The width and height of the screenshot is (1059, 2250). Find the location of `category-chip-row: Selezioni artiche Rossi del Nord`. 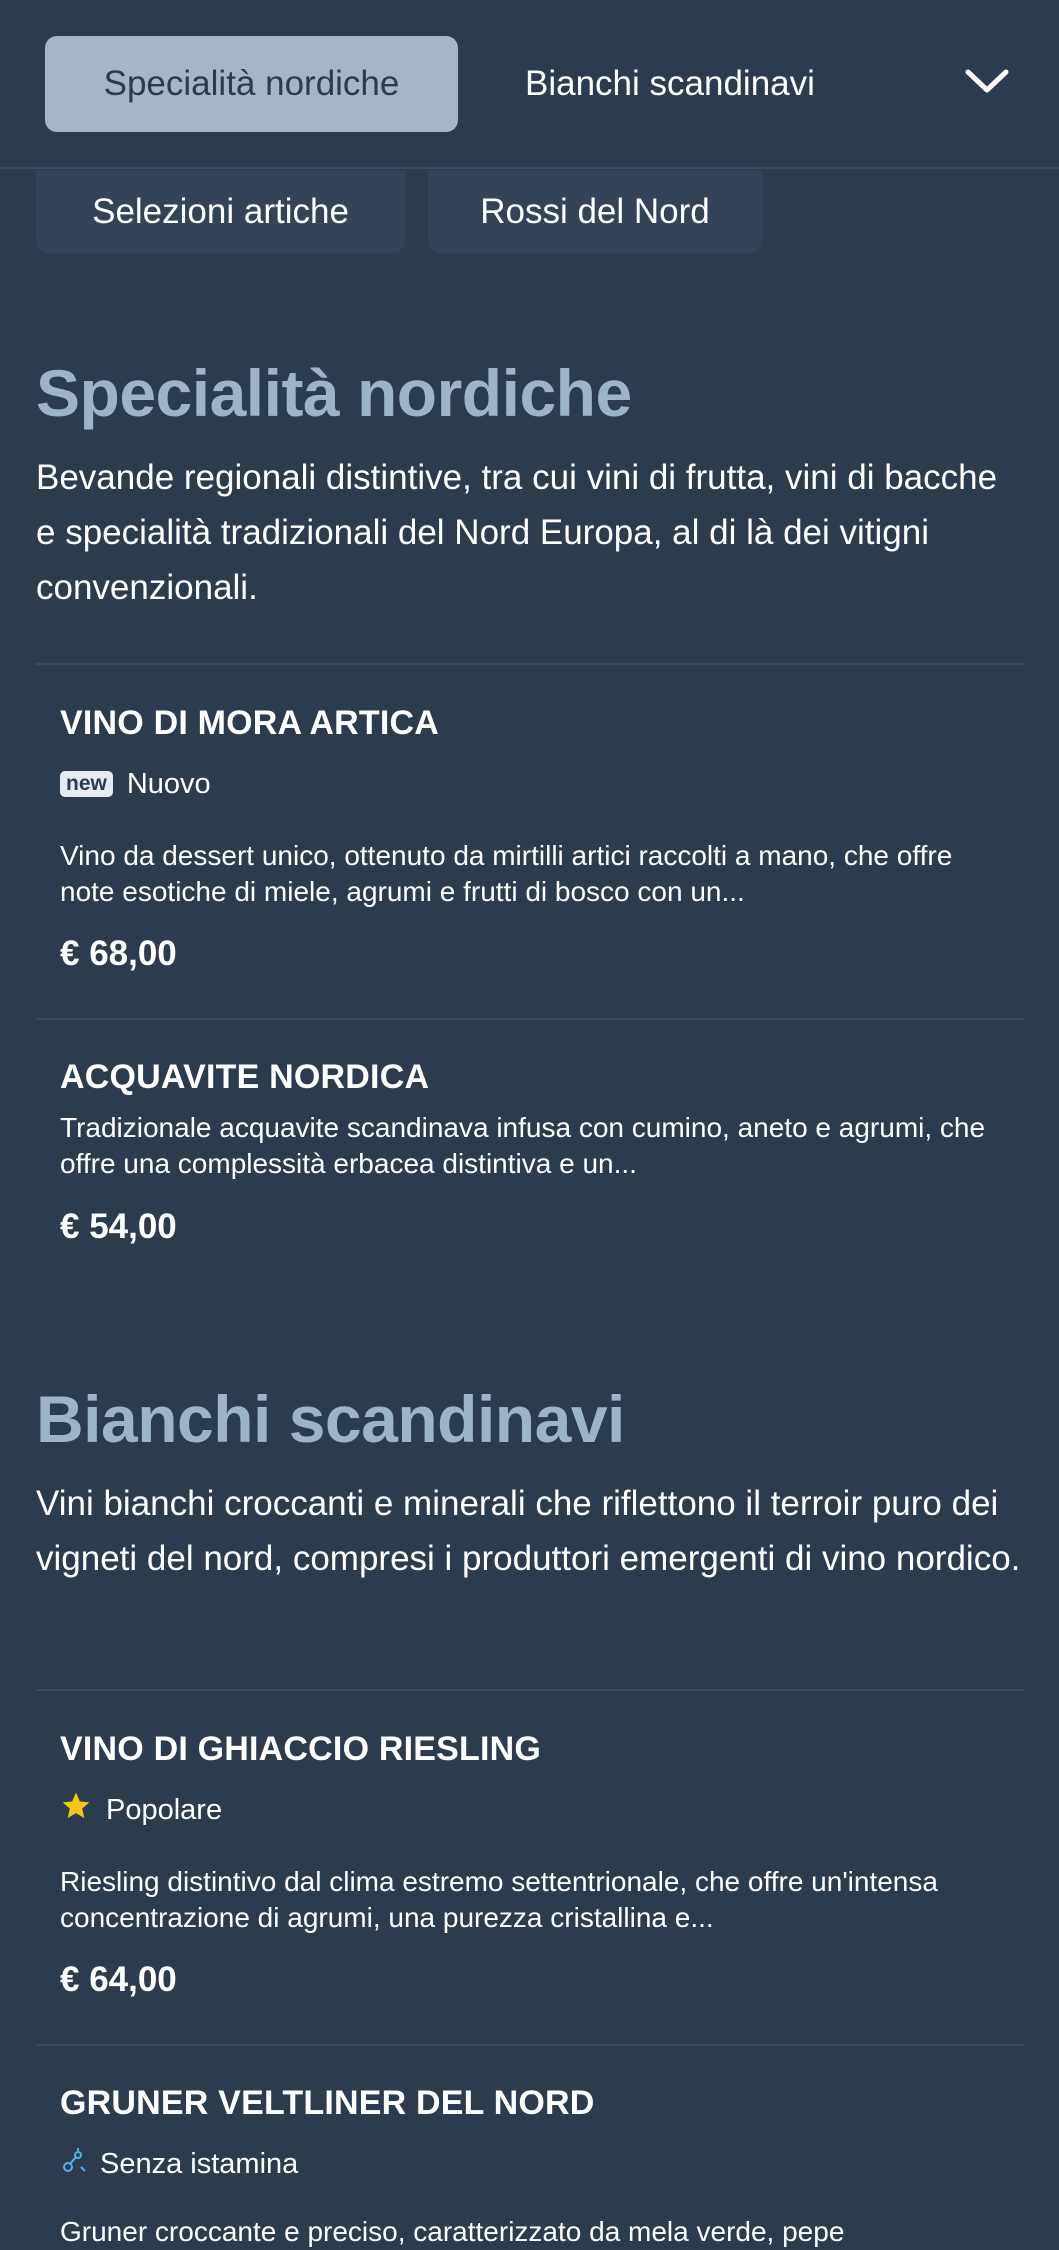

category-chip-row: Selezioni artiche Rossi del Nord is located at coordinates (529, 216).